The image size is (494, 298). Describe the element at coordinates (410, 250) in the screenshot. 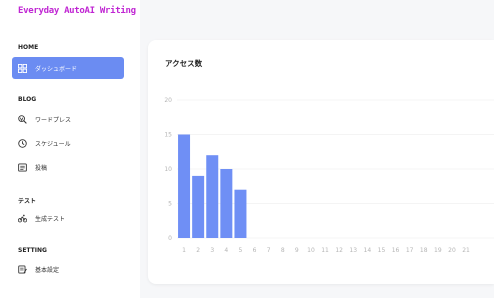

I see `x-tick-label: 17` at that location.